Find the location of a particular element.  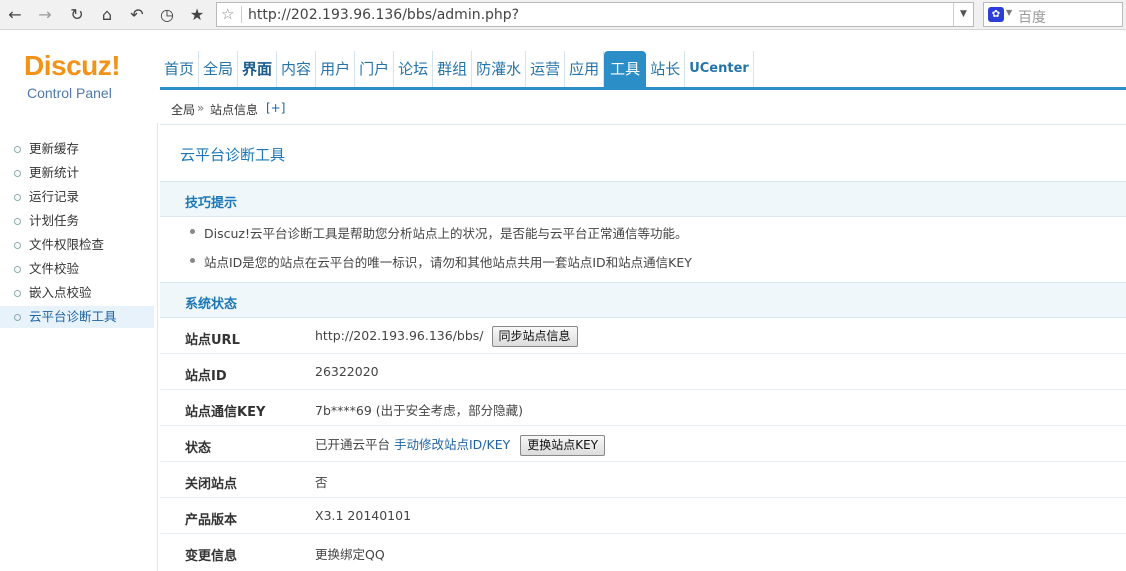

row-change-info: 变更信息 更换绑定QQ is located at coordinates (643, 552).